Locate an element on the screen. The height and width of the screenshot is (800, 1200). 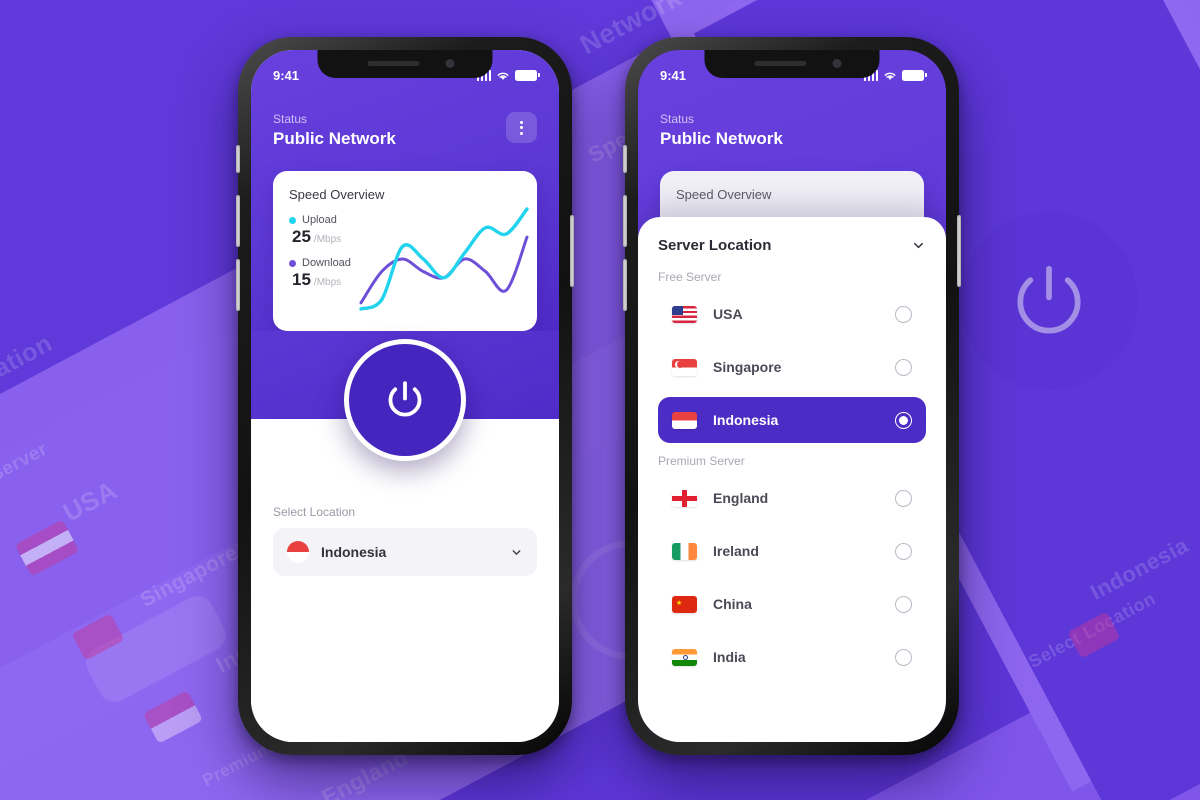
status-text-group-right: Status Public Network is located at coordinates (721, 130).